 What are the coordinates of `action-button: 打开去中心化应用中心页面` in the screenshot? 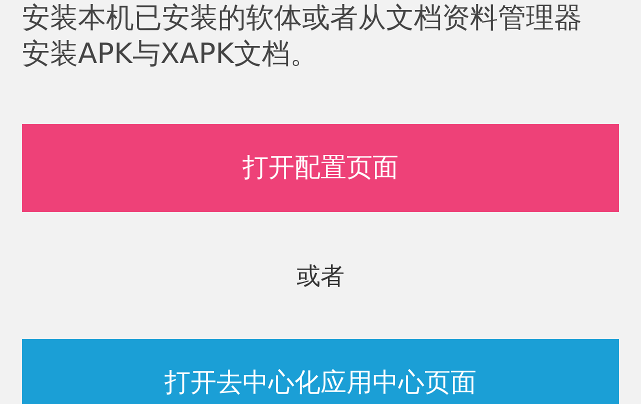 It's located at (320, 371).